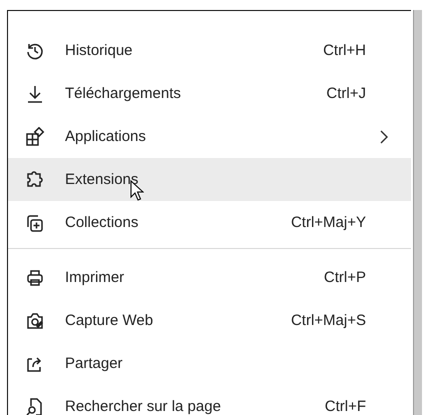 Image resolution: width=425 pixels, height=415 pixels. I want to click on menu-item-label: Imprimer, so click(95, 277).